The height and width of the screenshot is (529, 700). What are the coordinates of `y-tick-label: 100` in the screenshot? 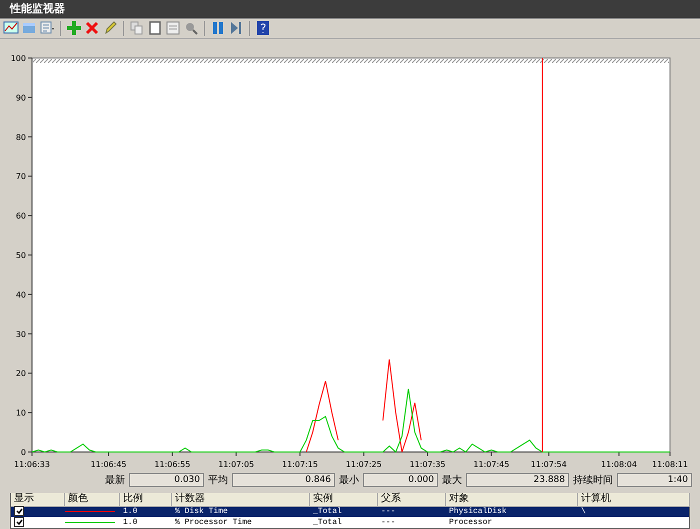 It's located at (18, 59).